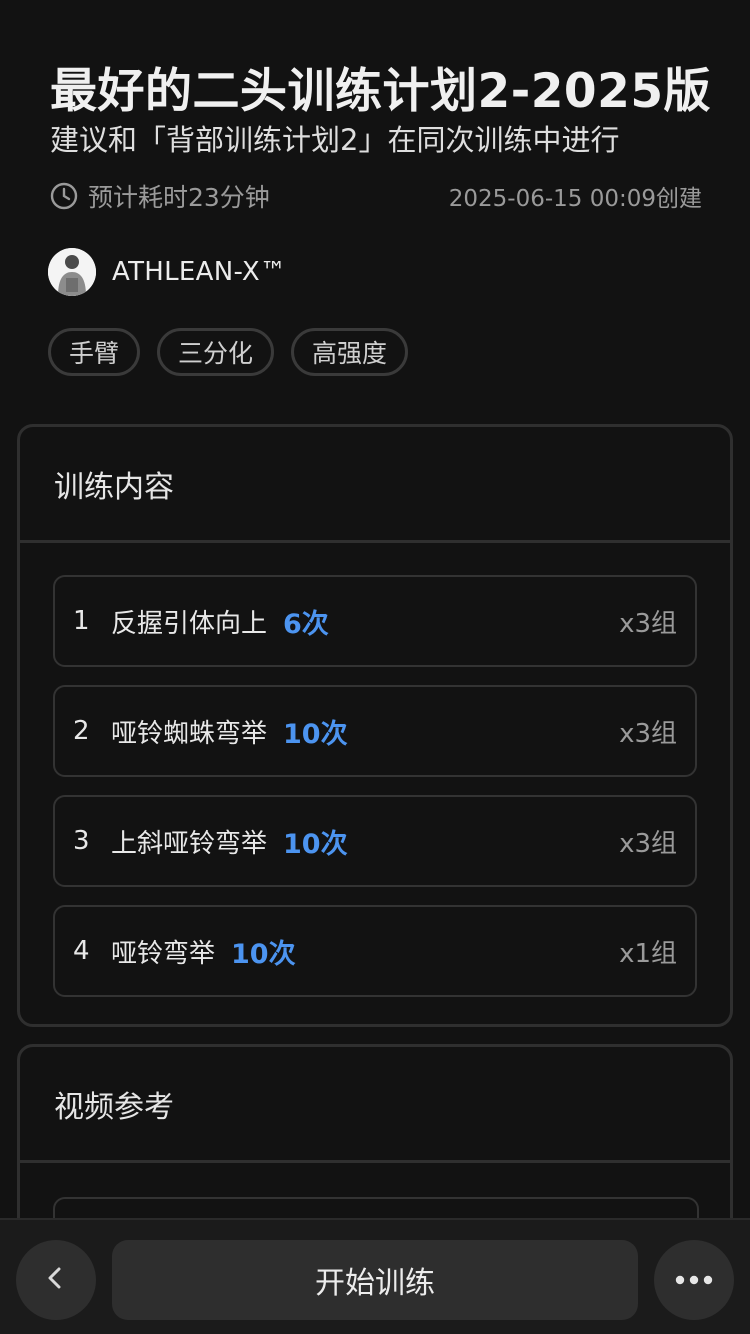 The image size is (750, 1334). I want to click on author: ATHLEAN-X™, so click(167, 272).